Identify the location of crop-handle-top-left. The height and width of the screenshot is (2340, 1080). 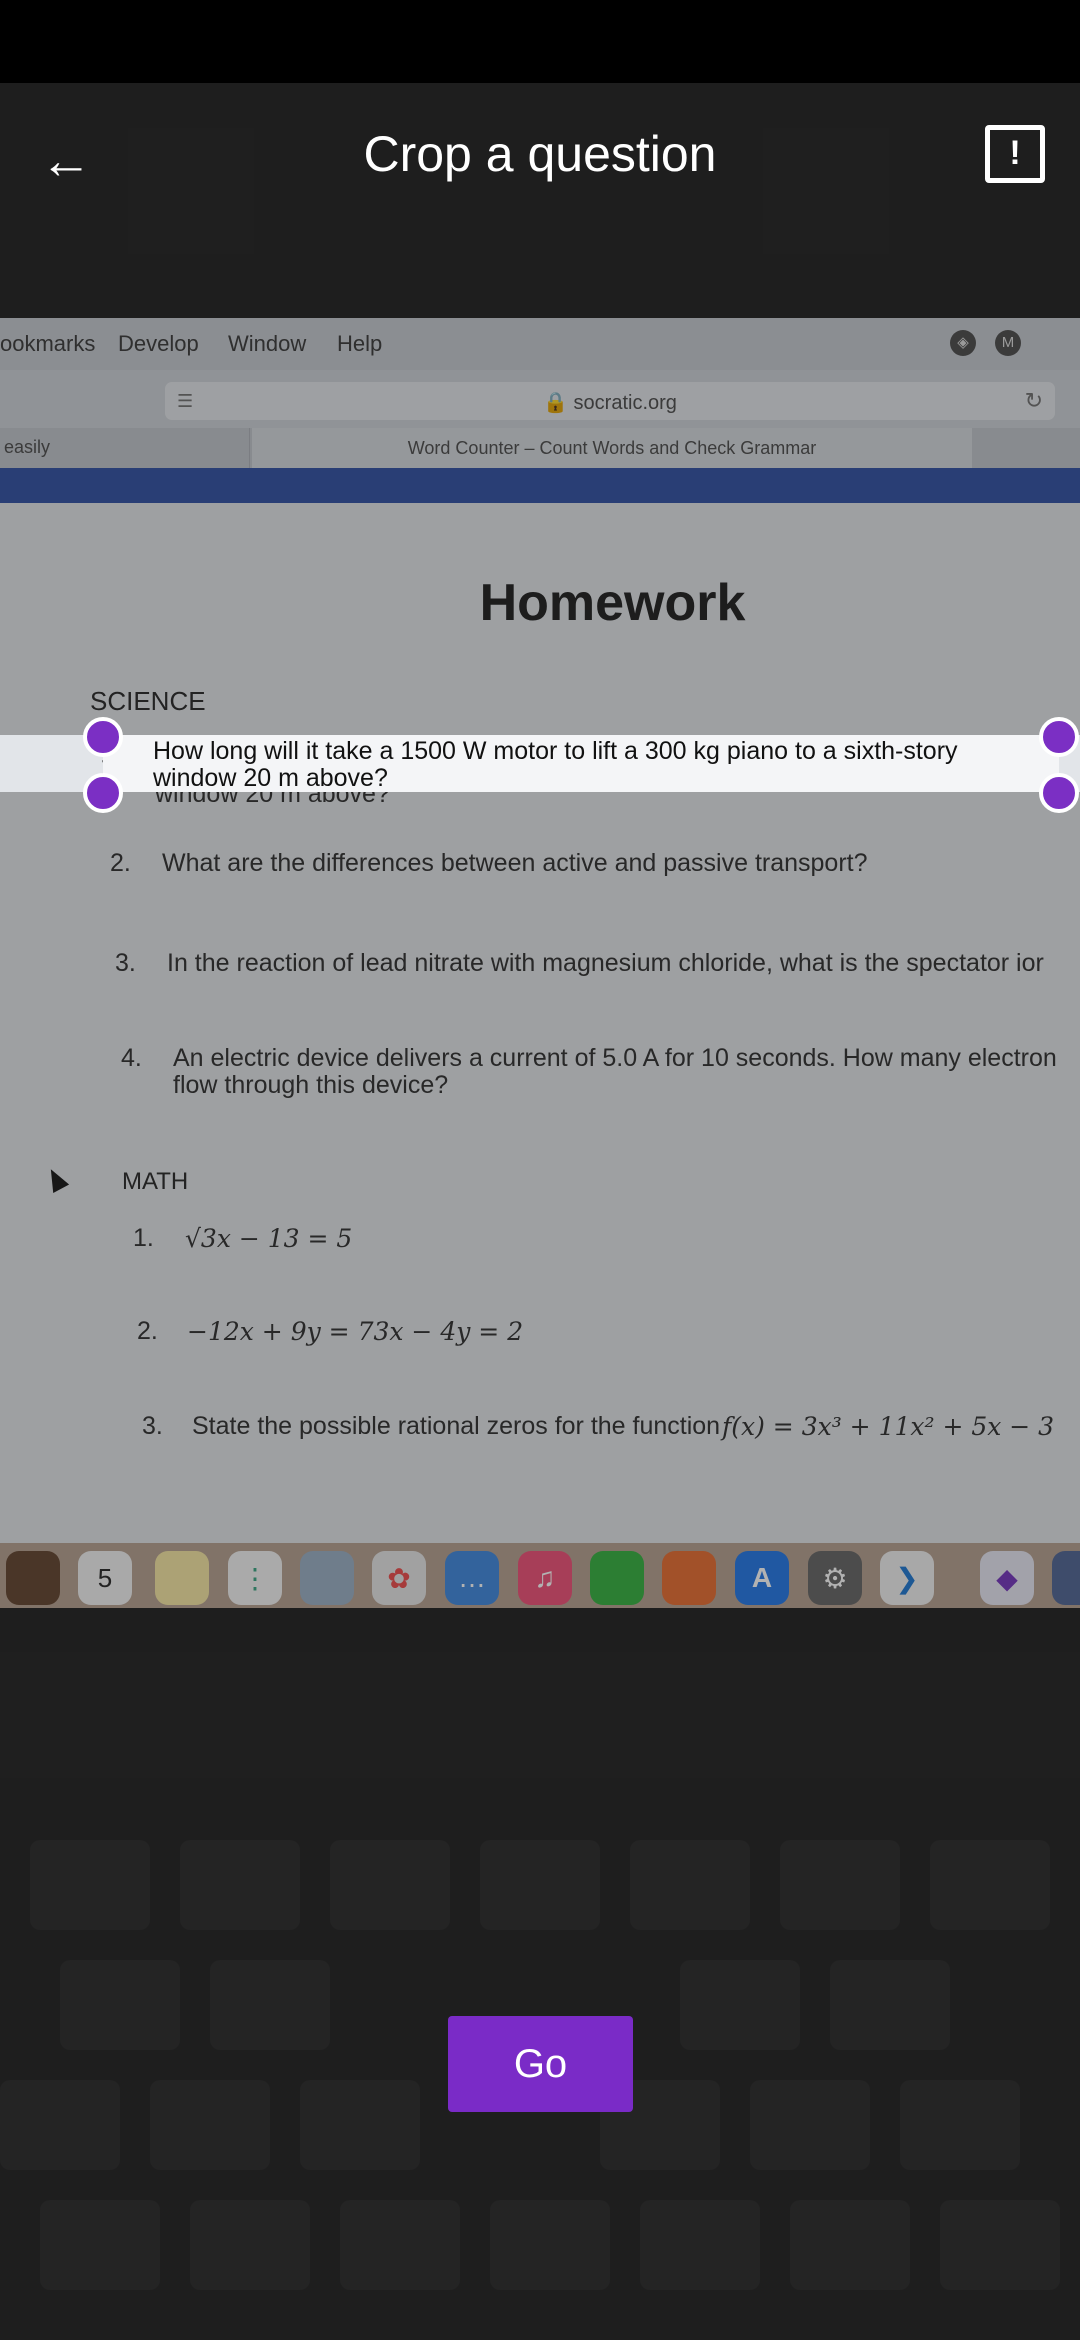
(103, 737).